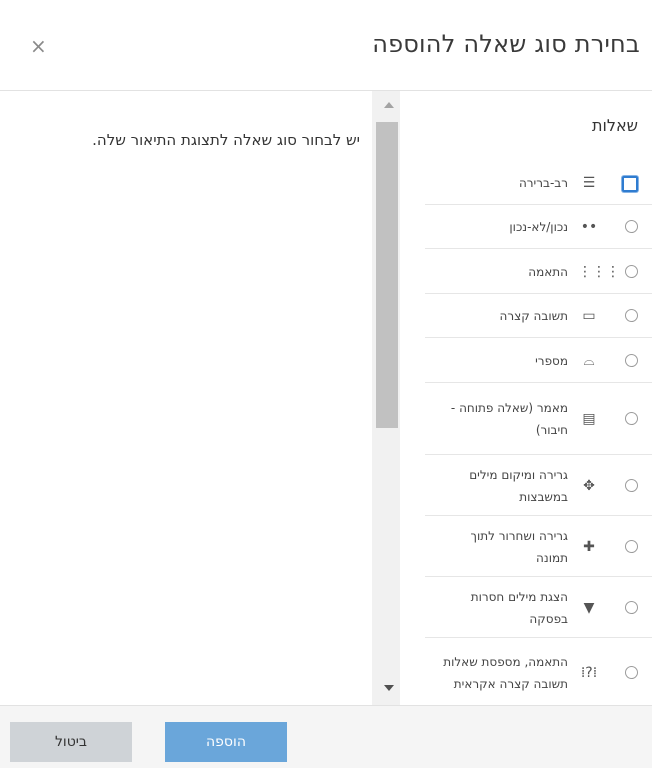 This screenshot has width=652, height=768. I want to click on question-description: יש לבחור סוג שאלה לתצוגת התיאור שלה., so click(226, 140).